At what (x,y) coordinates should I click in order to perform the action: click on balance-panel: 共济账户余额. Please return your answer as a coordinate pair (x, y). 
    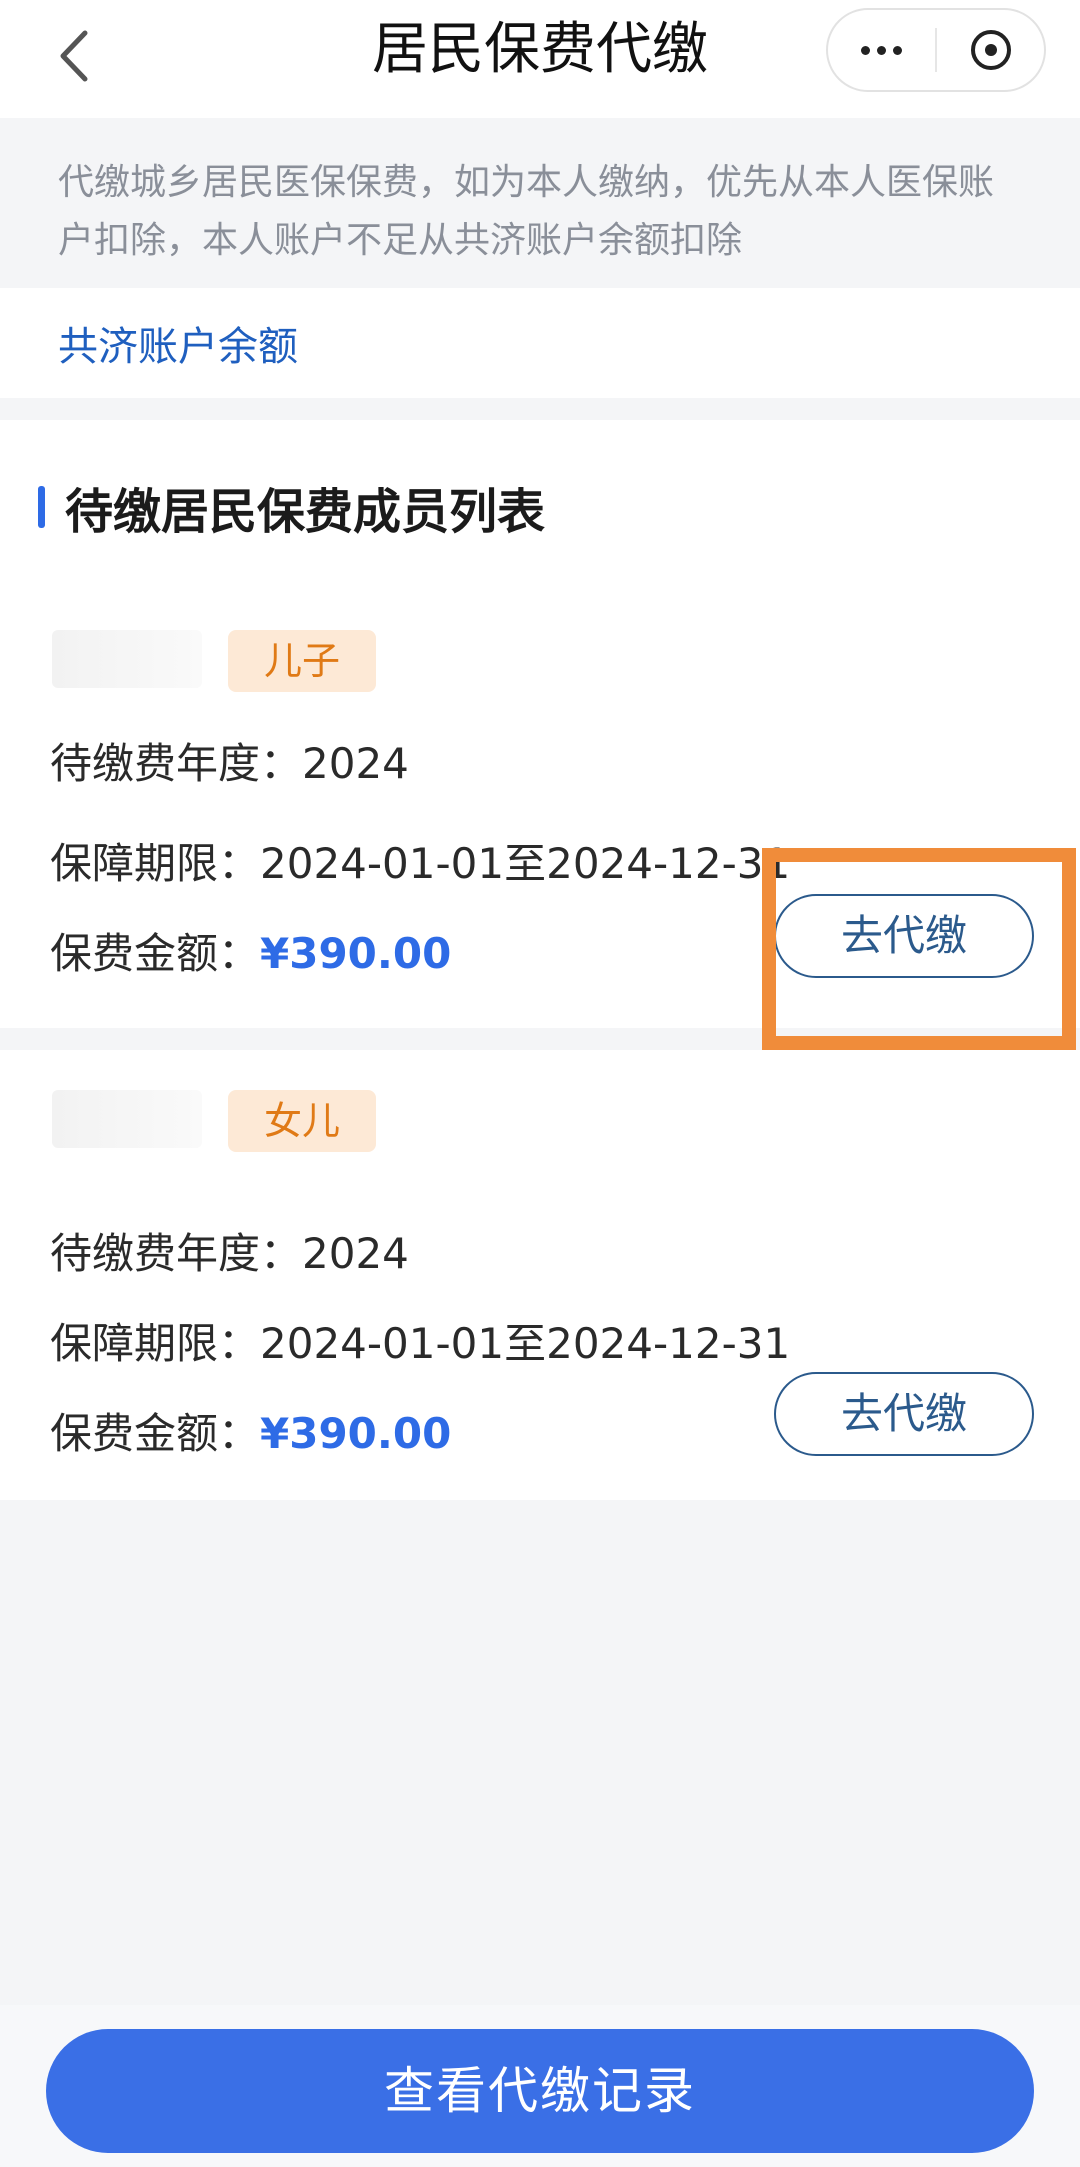
    Looking at the image, I should click on (540, 343).